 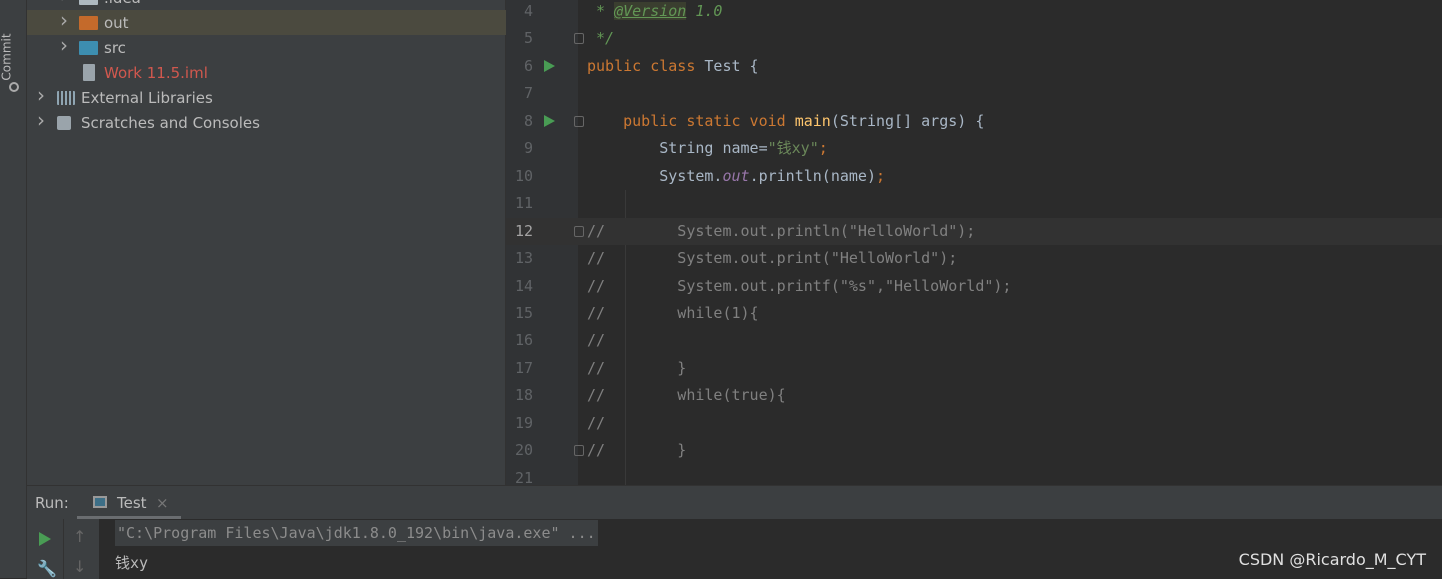 I want to click on tree-item-label: Work 11.5.iml, so click(x=156, y=72).